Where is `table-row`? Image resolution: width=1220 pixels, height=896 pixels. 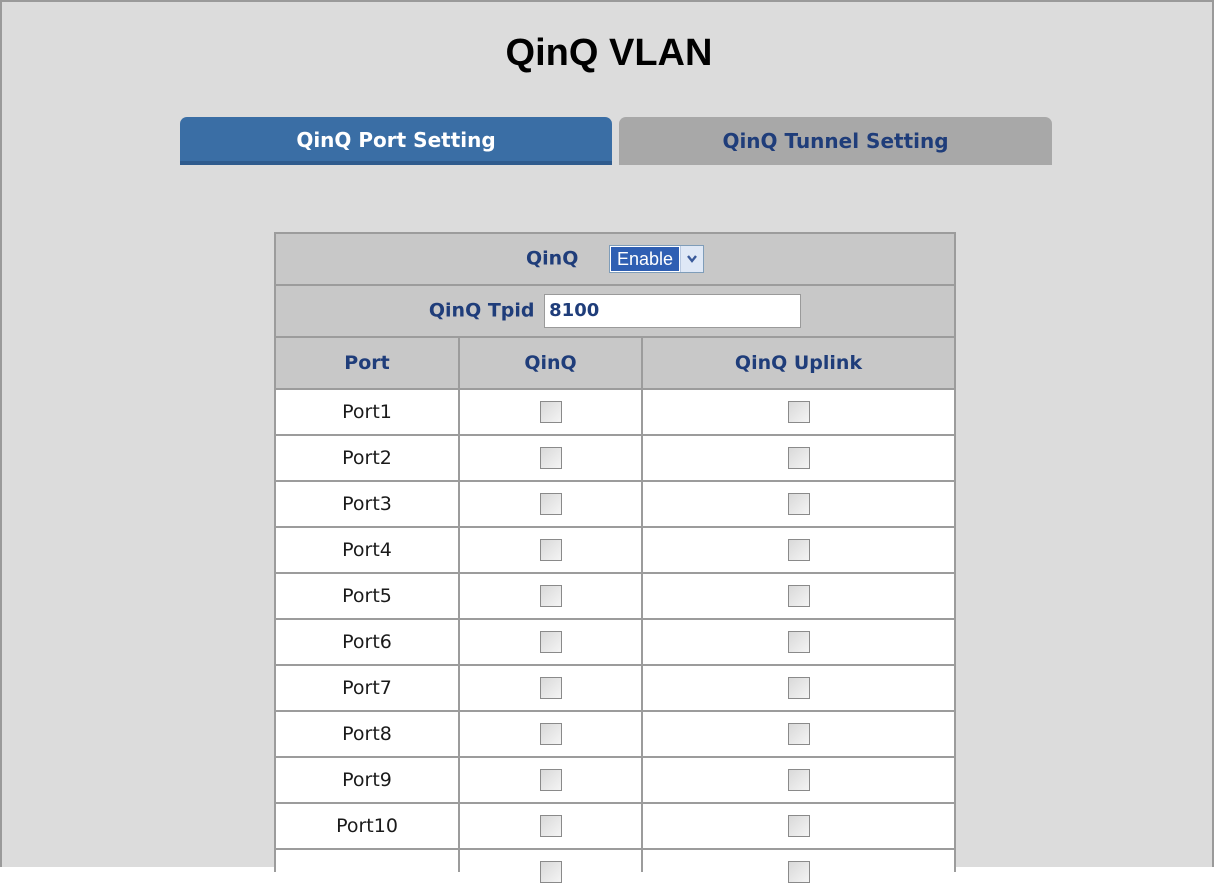 table-row is located at coordinates (615, 872).